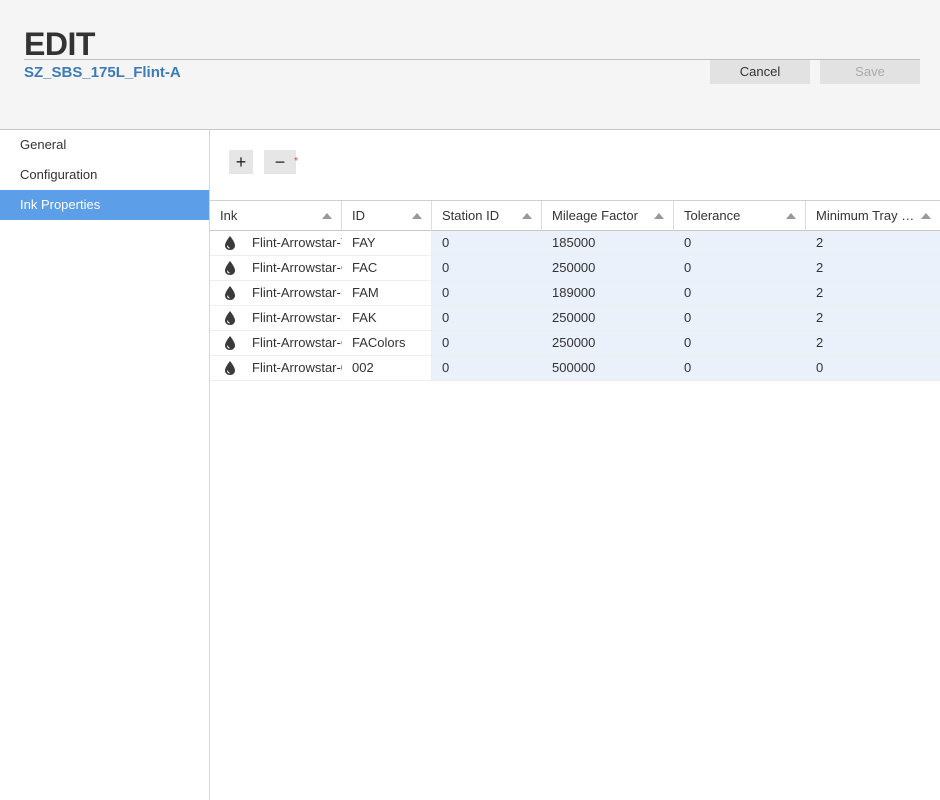  I want to click on table-row: Flint-Arrowstar-Y FAY 0 185000 0 2, so click(575, 243).